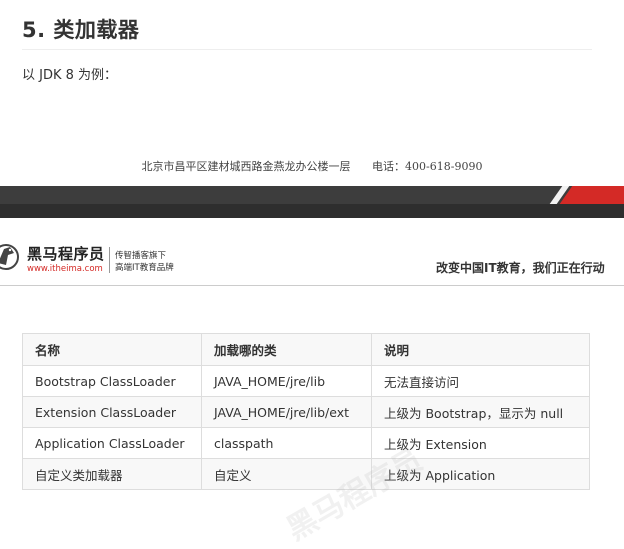 The image size is (624, 549). I want to click on footer-phone: 电话：400-618-9090, so click(427, 166).